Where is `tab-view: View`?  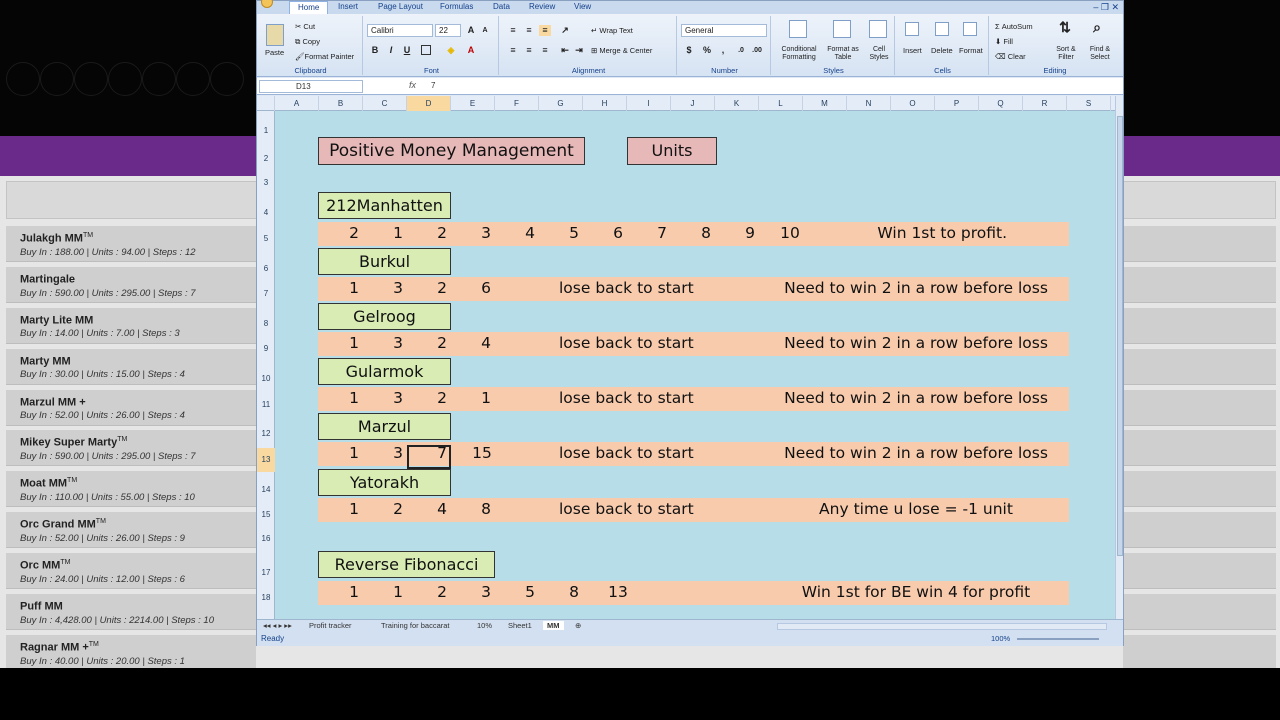
tab-view: View is located at coordinates (582, 7).